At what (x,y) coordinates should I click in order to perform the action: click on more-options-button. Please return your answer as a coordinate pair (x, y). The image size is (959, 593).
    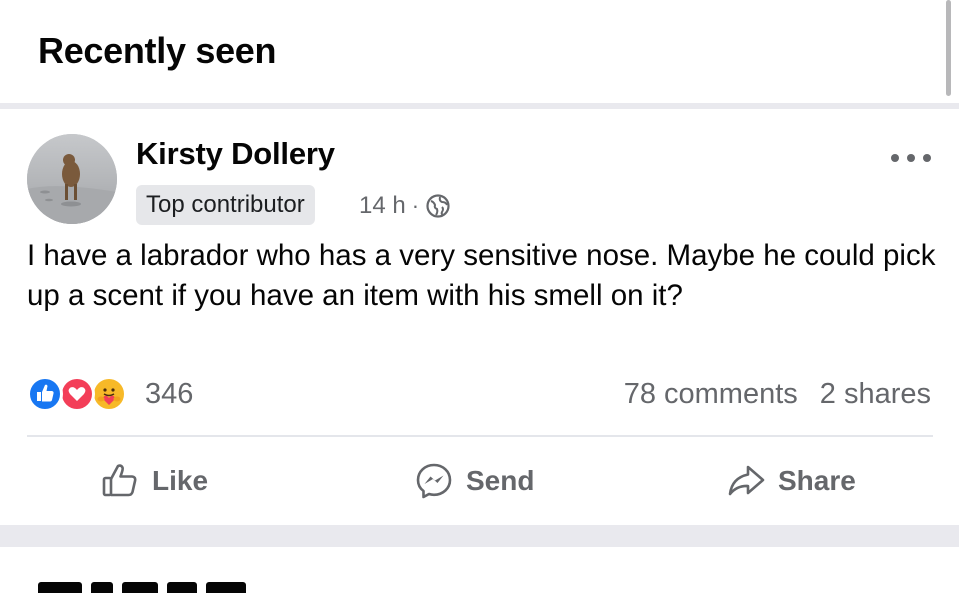
    Looking at the image, I should click on (911, 158).